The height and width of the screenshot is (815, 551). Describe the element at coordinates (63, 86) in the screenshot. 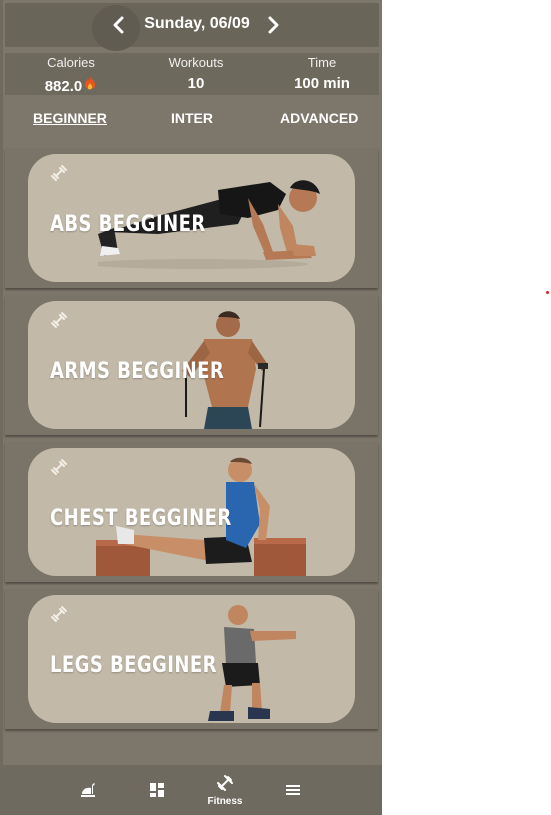

I see `calories-value: 882.0` at that location.